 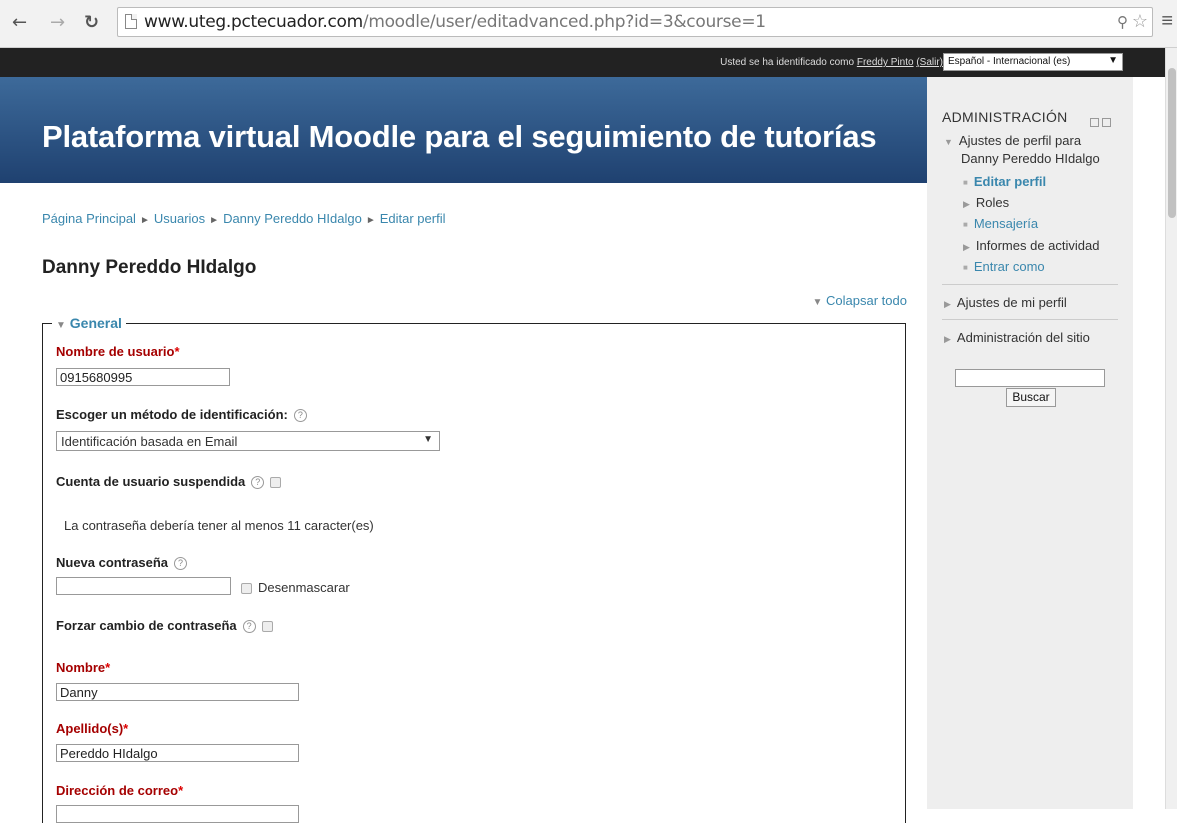 What do you see at coordinates (1171, 428) in the screenshot?
I see `page-scrollbar` at bounding box center [1171, 428].